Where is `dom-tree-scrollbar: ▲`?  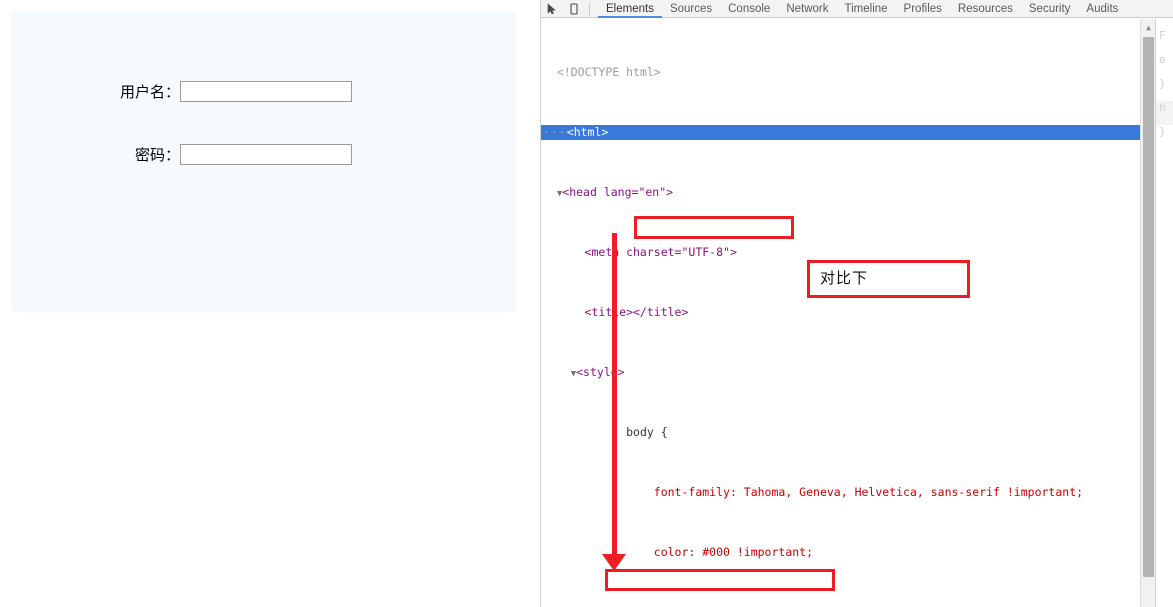
dom-tree-scrollbar: ▲ is located at coordinates (1147, 313).